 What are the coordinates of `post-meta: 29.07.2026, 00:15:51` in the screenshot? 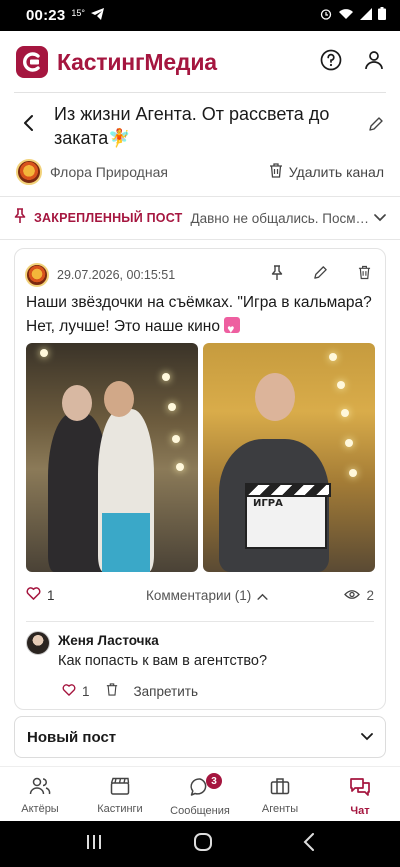 It's located at (200, 275).